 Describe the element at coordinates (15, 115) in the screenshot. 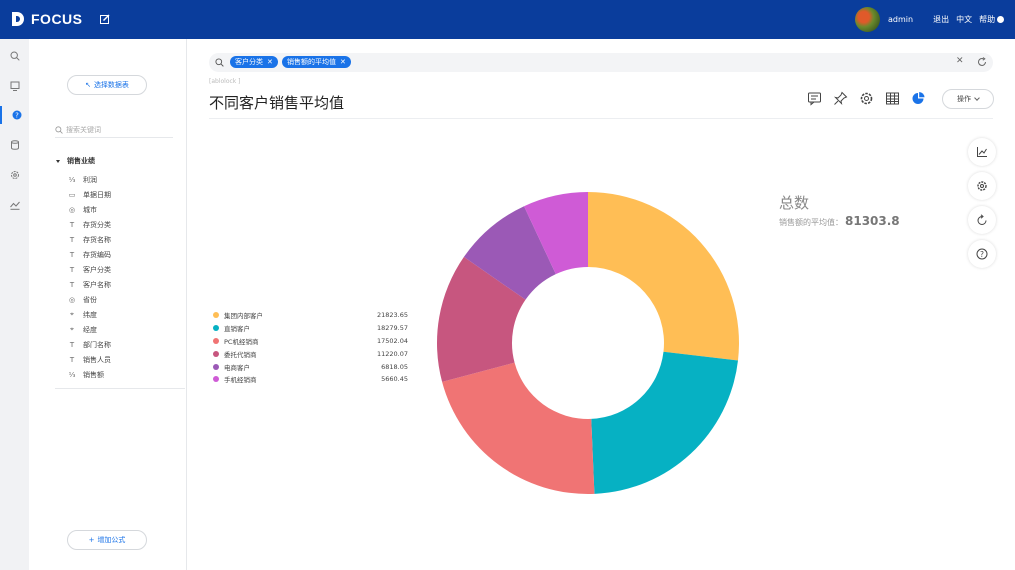

I see `rail-help: ?` at that location.